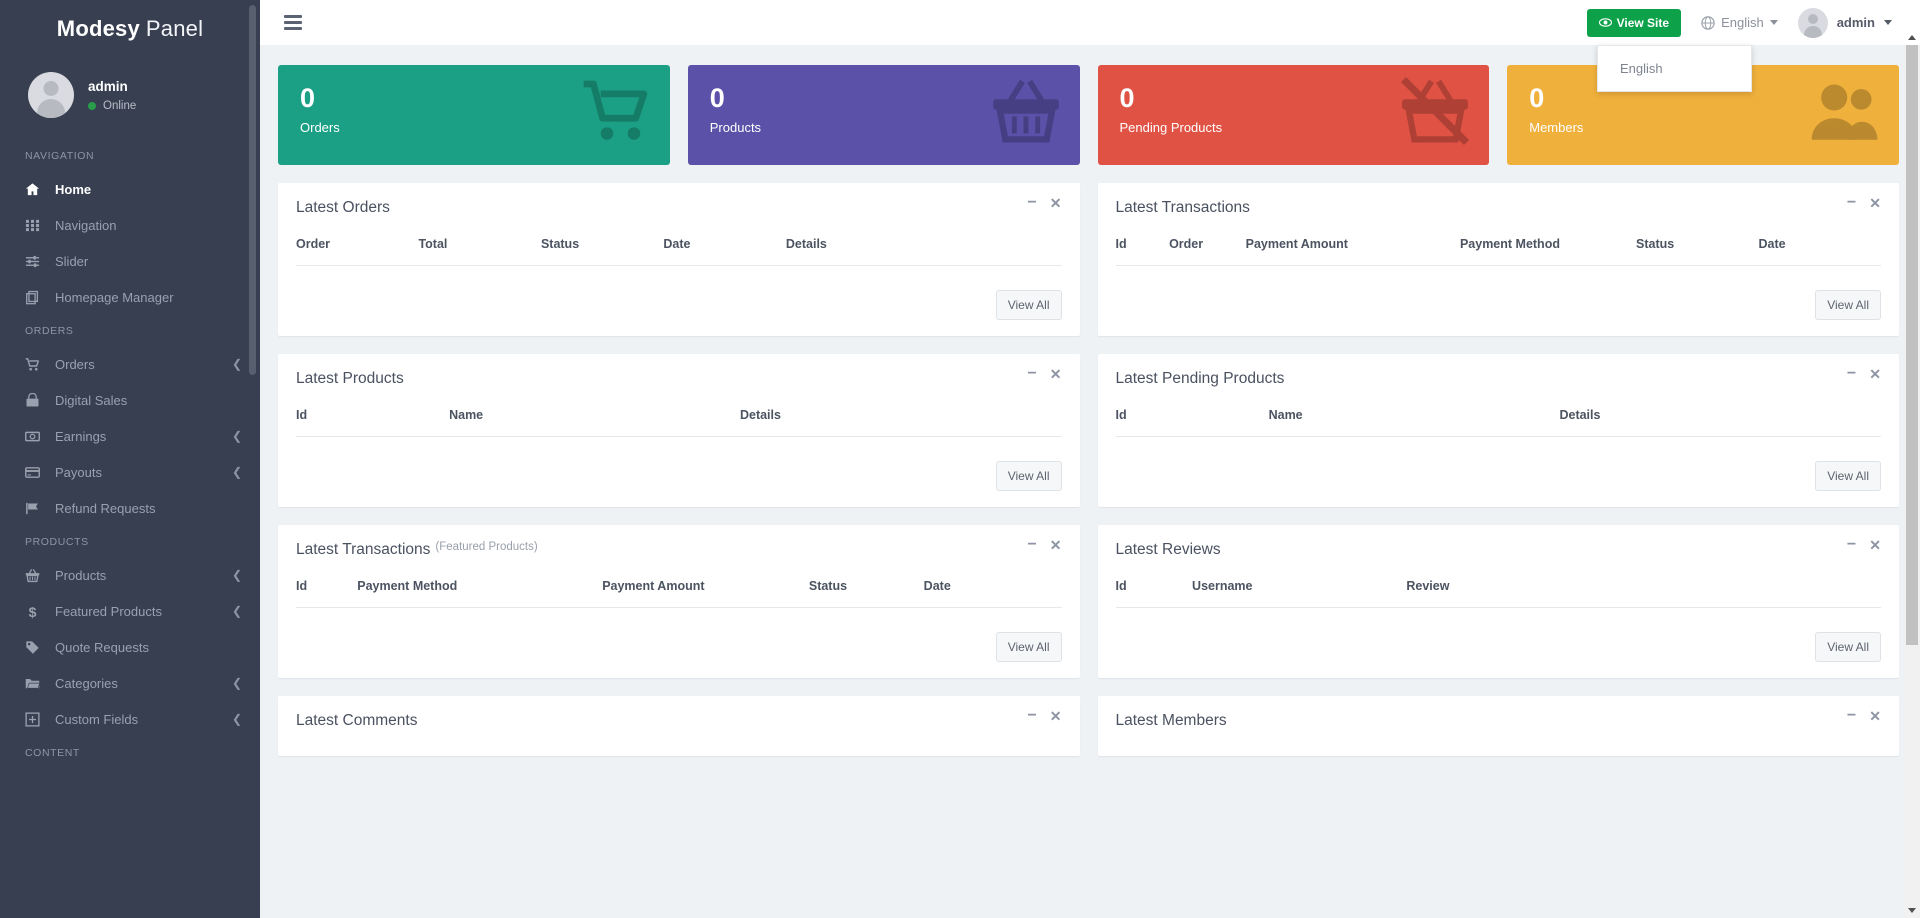 This screenshot has height=918, width=1920. Describe the element at coordinates (130, 261) in the screenshot. I see `sidebar-item-slider: Slider` at that location.